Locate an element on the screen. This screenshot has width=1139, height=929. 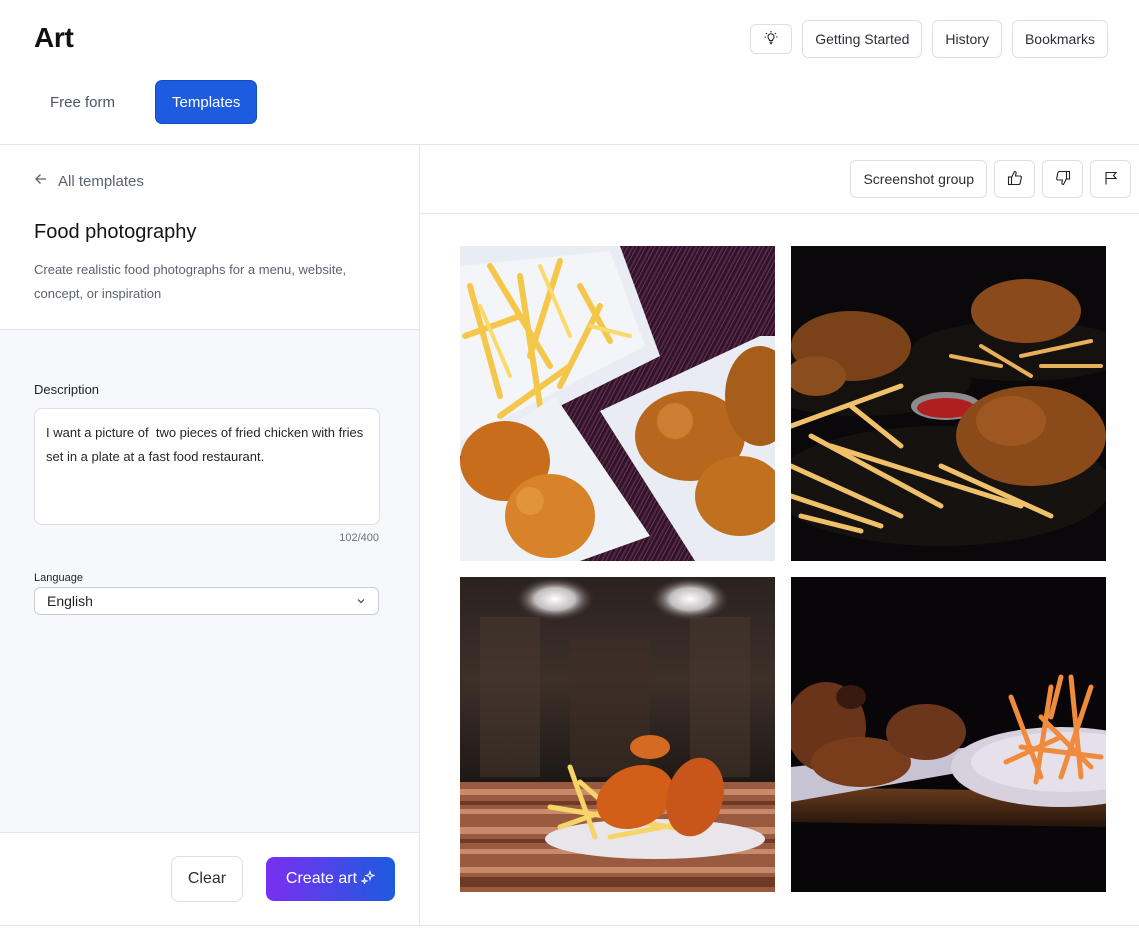
screenshot-group-button: Screenshot group is located at coordinates (918, 179).